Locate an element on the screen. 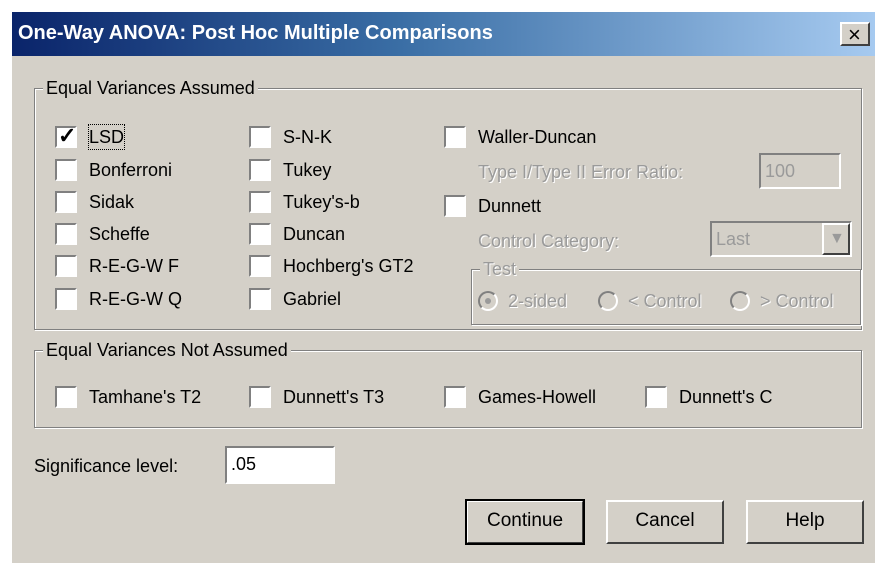  help-button: Help is located at coordinates (805, 522).